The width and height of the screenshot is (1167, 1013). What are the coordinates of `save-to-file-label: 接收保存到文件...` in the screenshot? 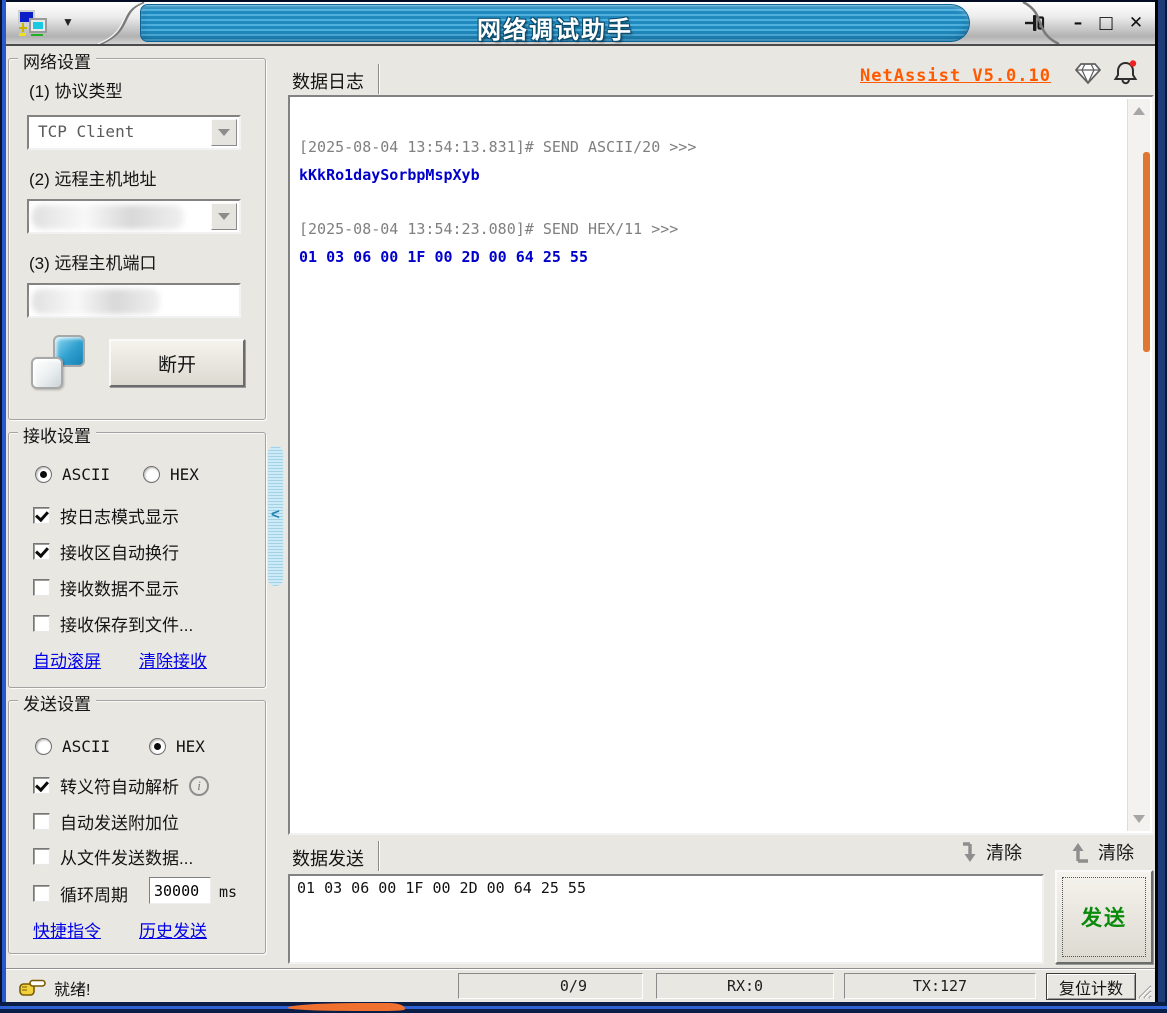 It's located at (127, 625).